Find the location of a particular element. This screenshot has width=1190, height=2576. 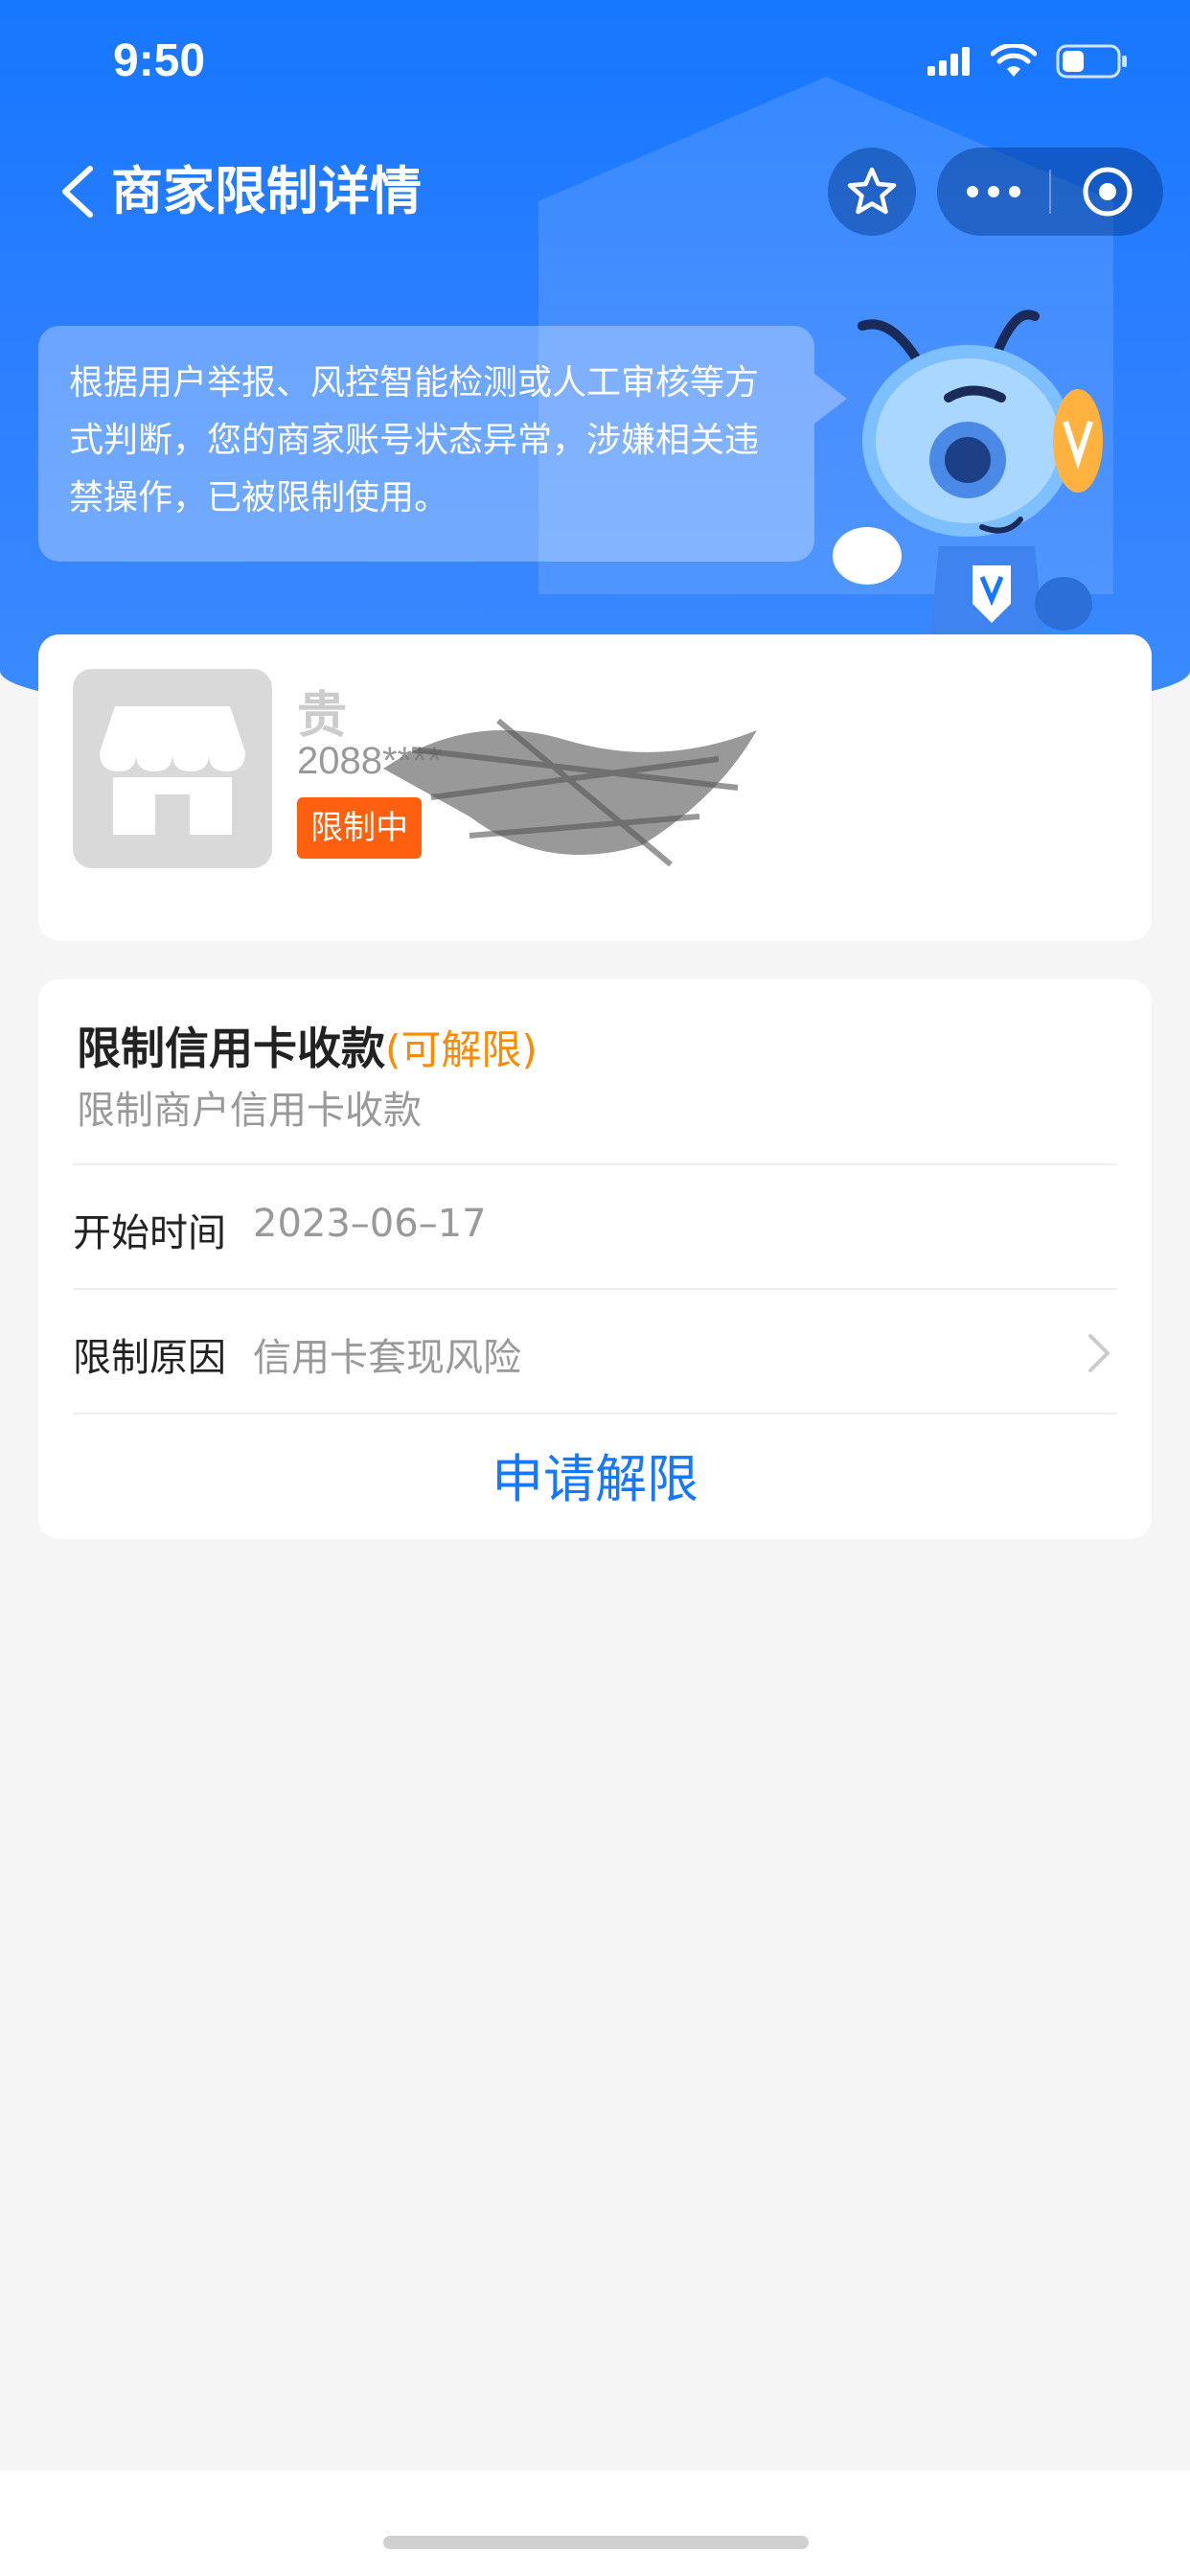

reason-value: 信用卡套现风险 is located at coordinates (387, 1358).